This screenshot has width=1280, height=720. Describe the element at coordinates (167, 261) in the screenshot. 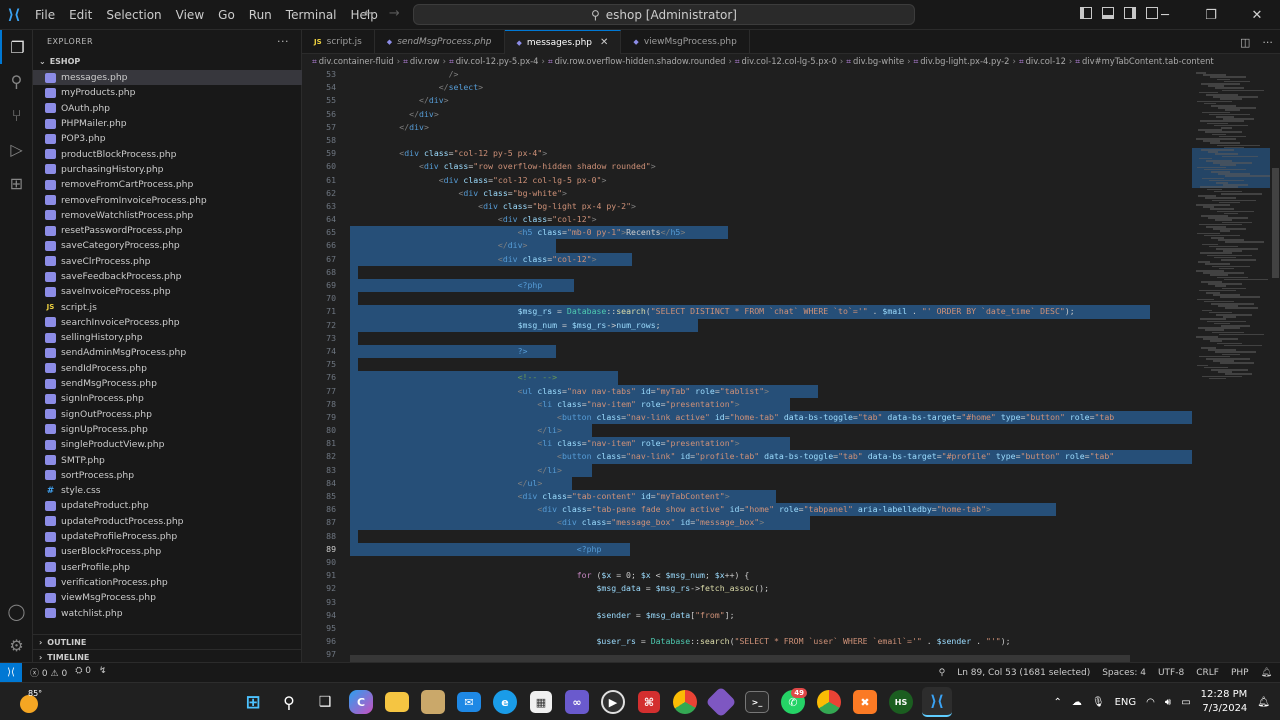

I see `file-item: saveClrProcess.php` at that location.